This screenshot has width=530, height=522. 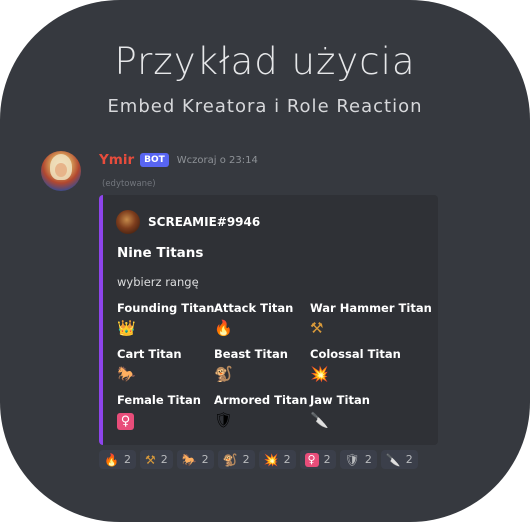 I want to click on reaction-collision: 💥 2, so click(x=277, y=459).